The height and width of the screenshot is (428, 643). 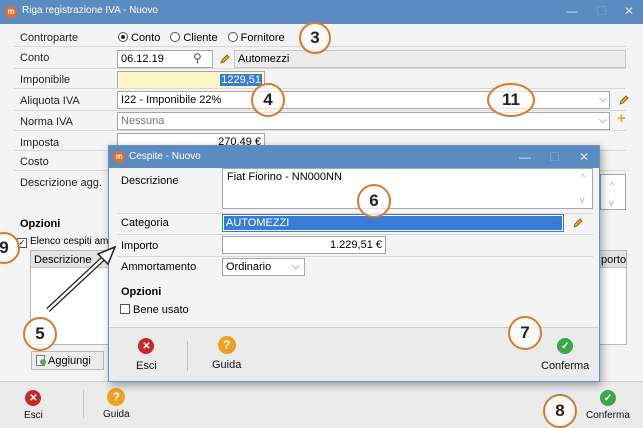 I want to click on conferma-button: ✓ Conferma, so click(x=608, y=405).